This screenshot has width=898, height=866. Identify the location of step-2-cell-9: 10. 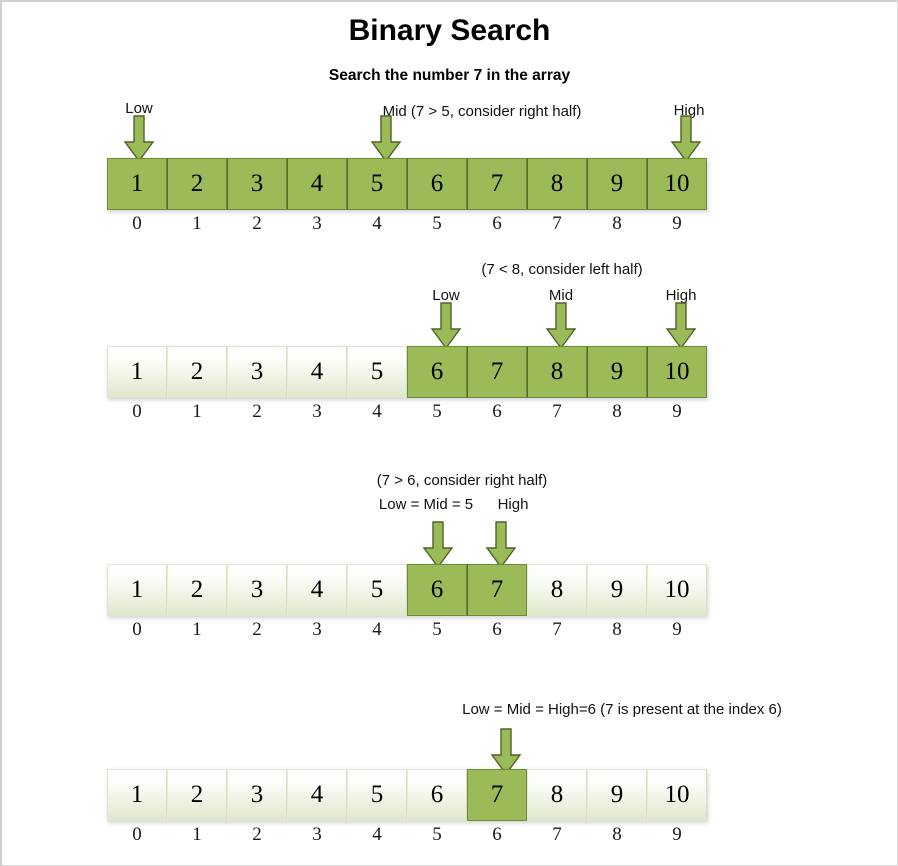
(677, 372).